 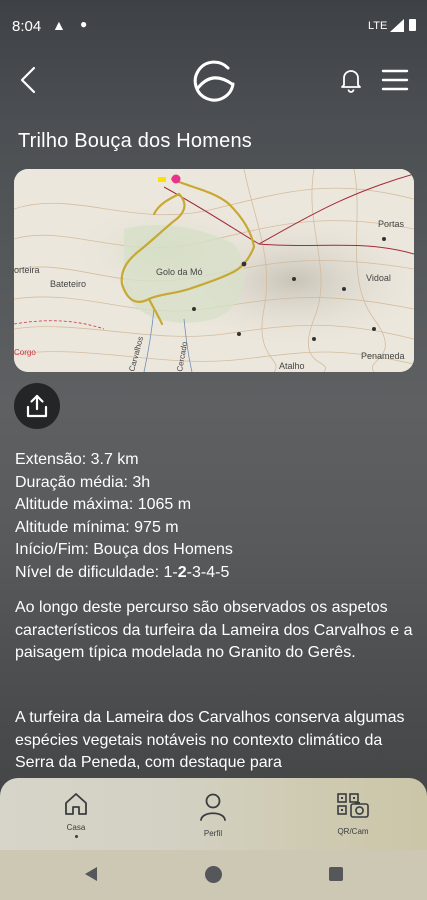 I want to click on app-header, so click(x=213, y=82).